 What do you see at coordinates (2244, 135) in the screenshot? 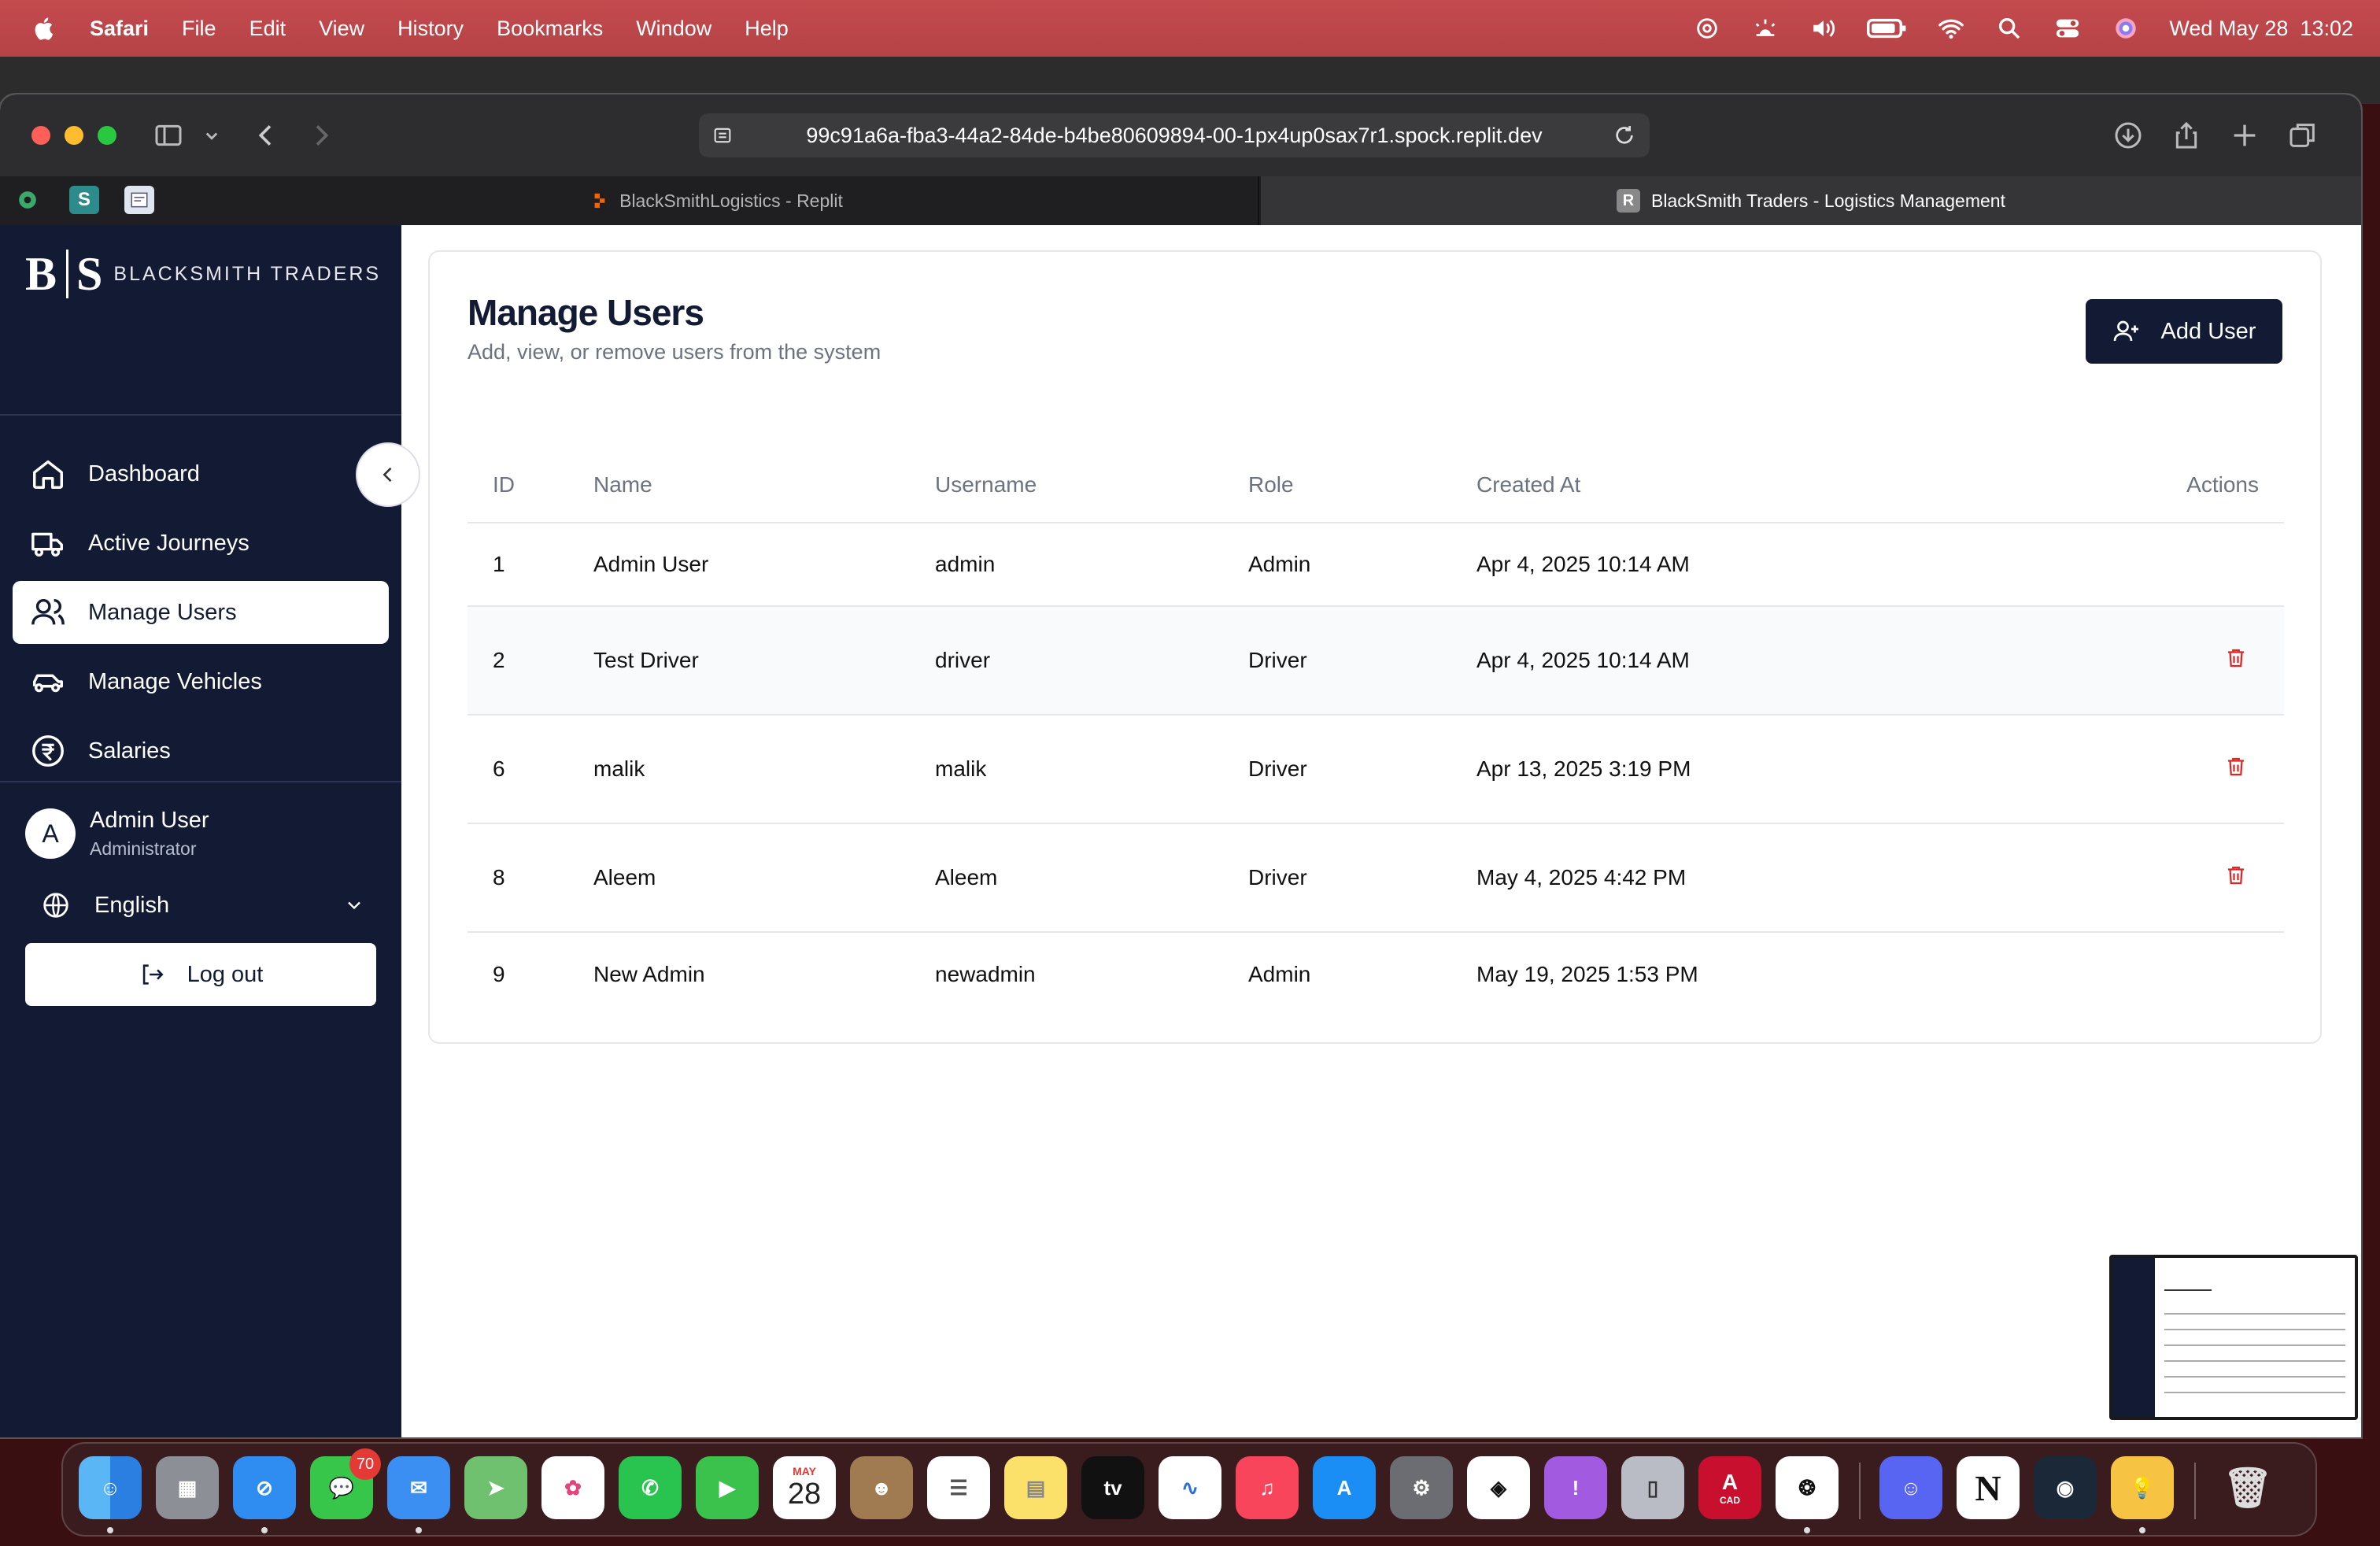
I see `new-tab-icon` at bounding box center [2244, 135].